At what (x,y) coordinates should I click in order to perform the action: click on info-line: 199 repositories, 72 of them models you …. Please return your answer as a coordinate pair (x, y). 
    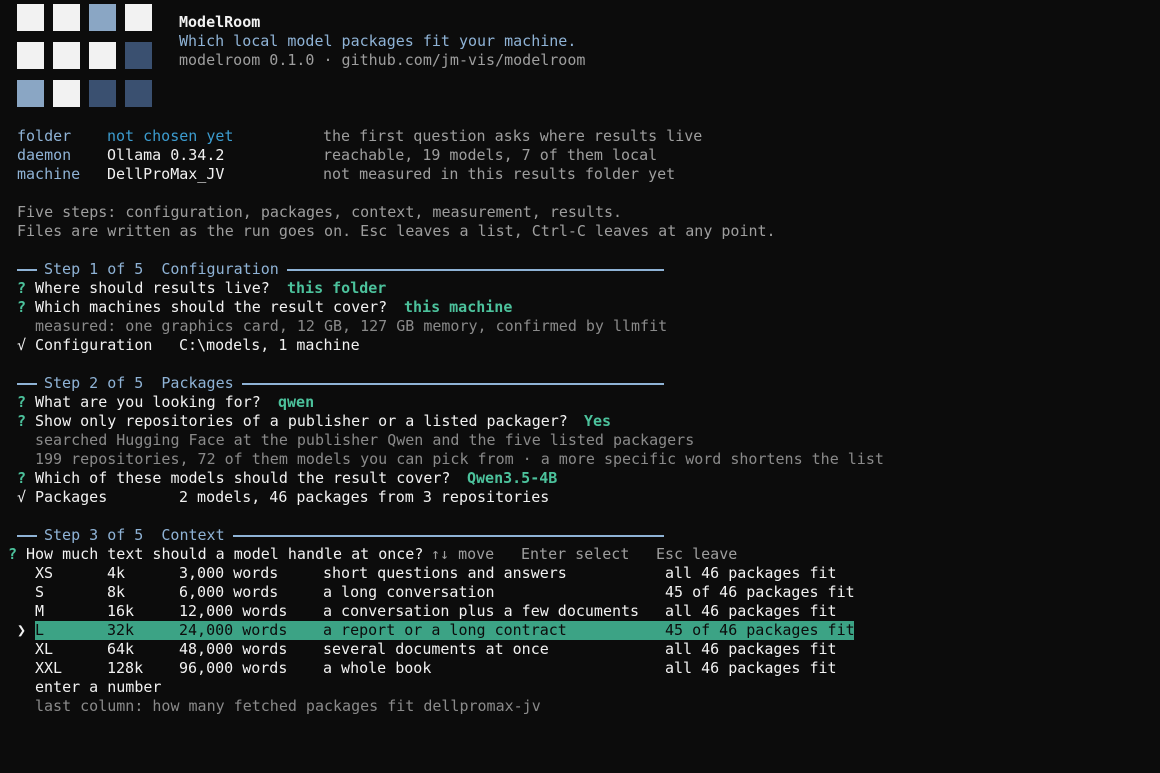
    Looking at the image, I should click on (580, 459).